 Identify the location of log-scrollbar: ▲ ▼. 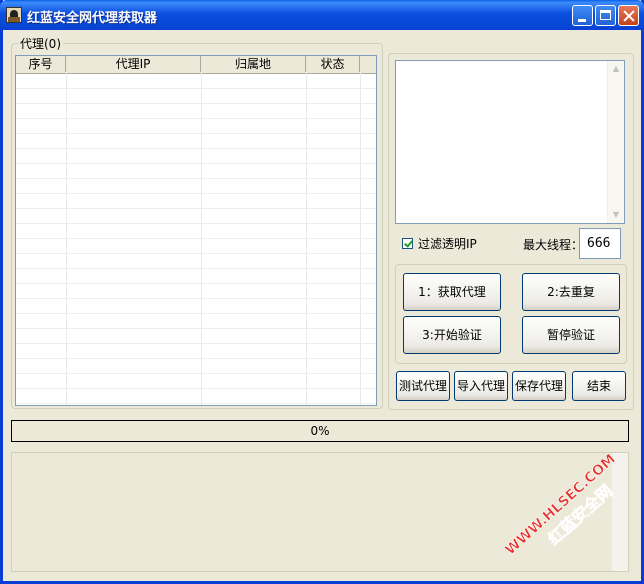
(615, 142).